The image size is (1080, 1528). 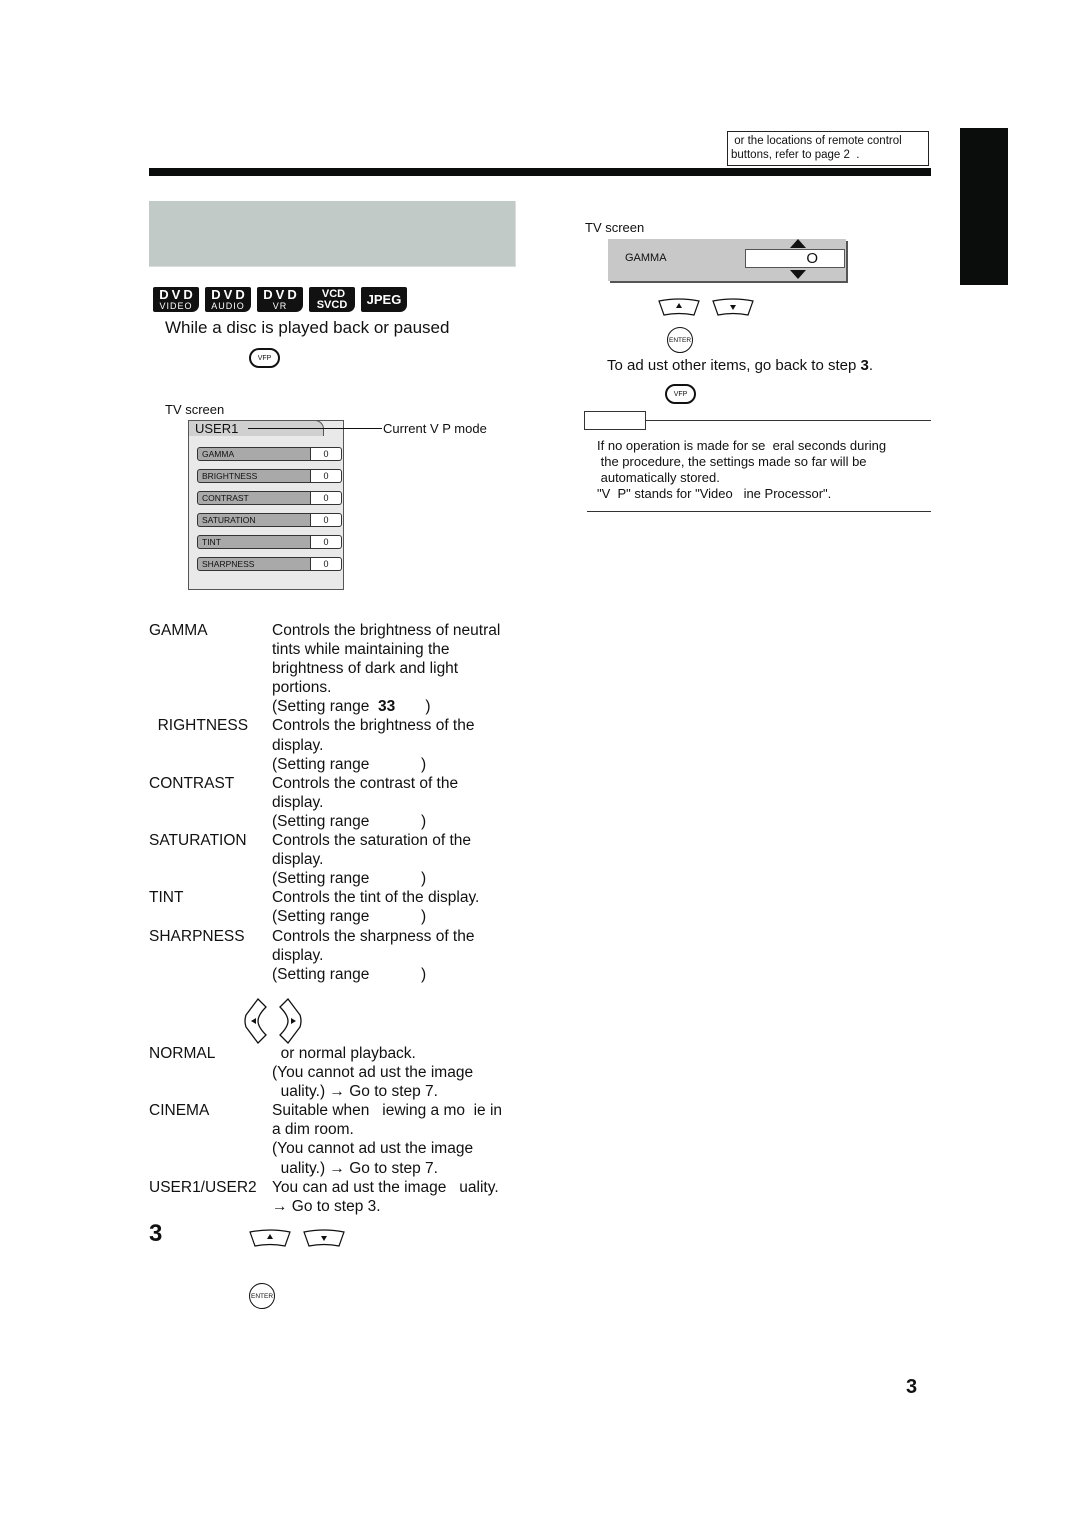 I want to click on current-mode-callout: Current V P mode, so click(x=435, y=428).